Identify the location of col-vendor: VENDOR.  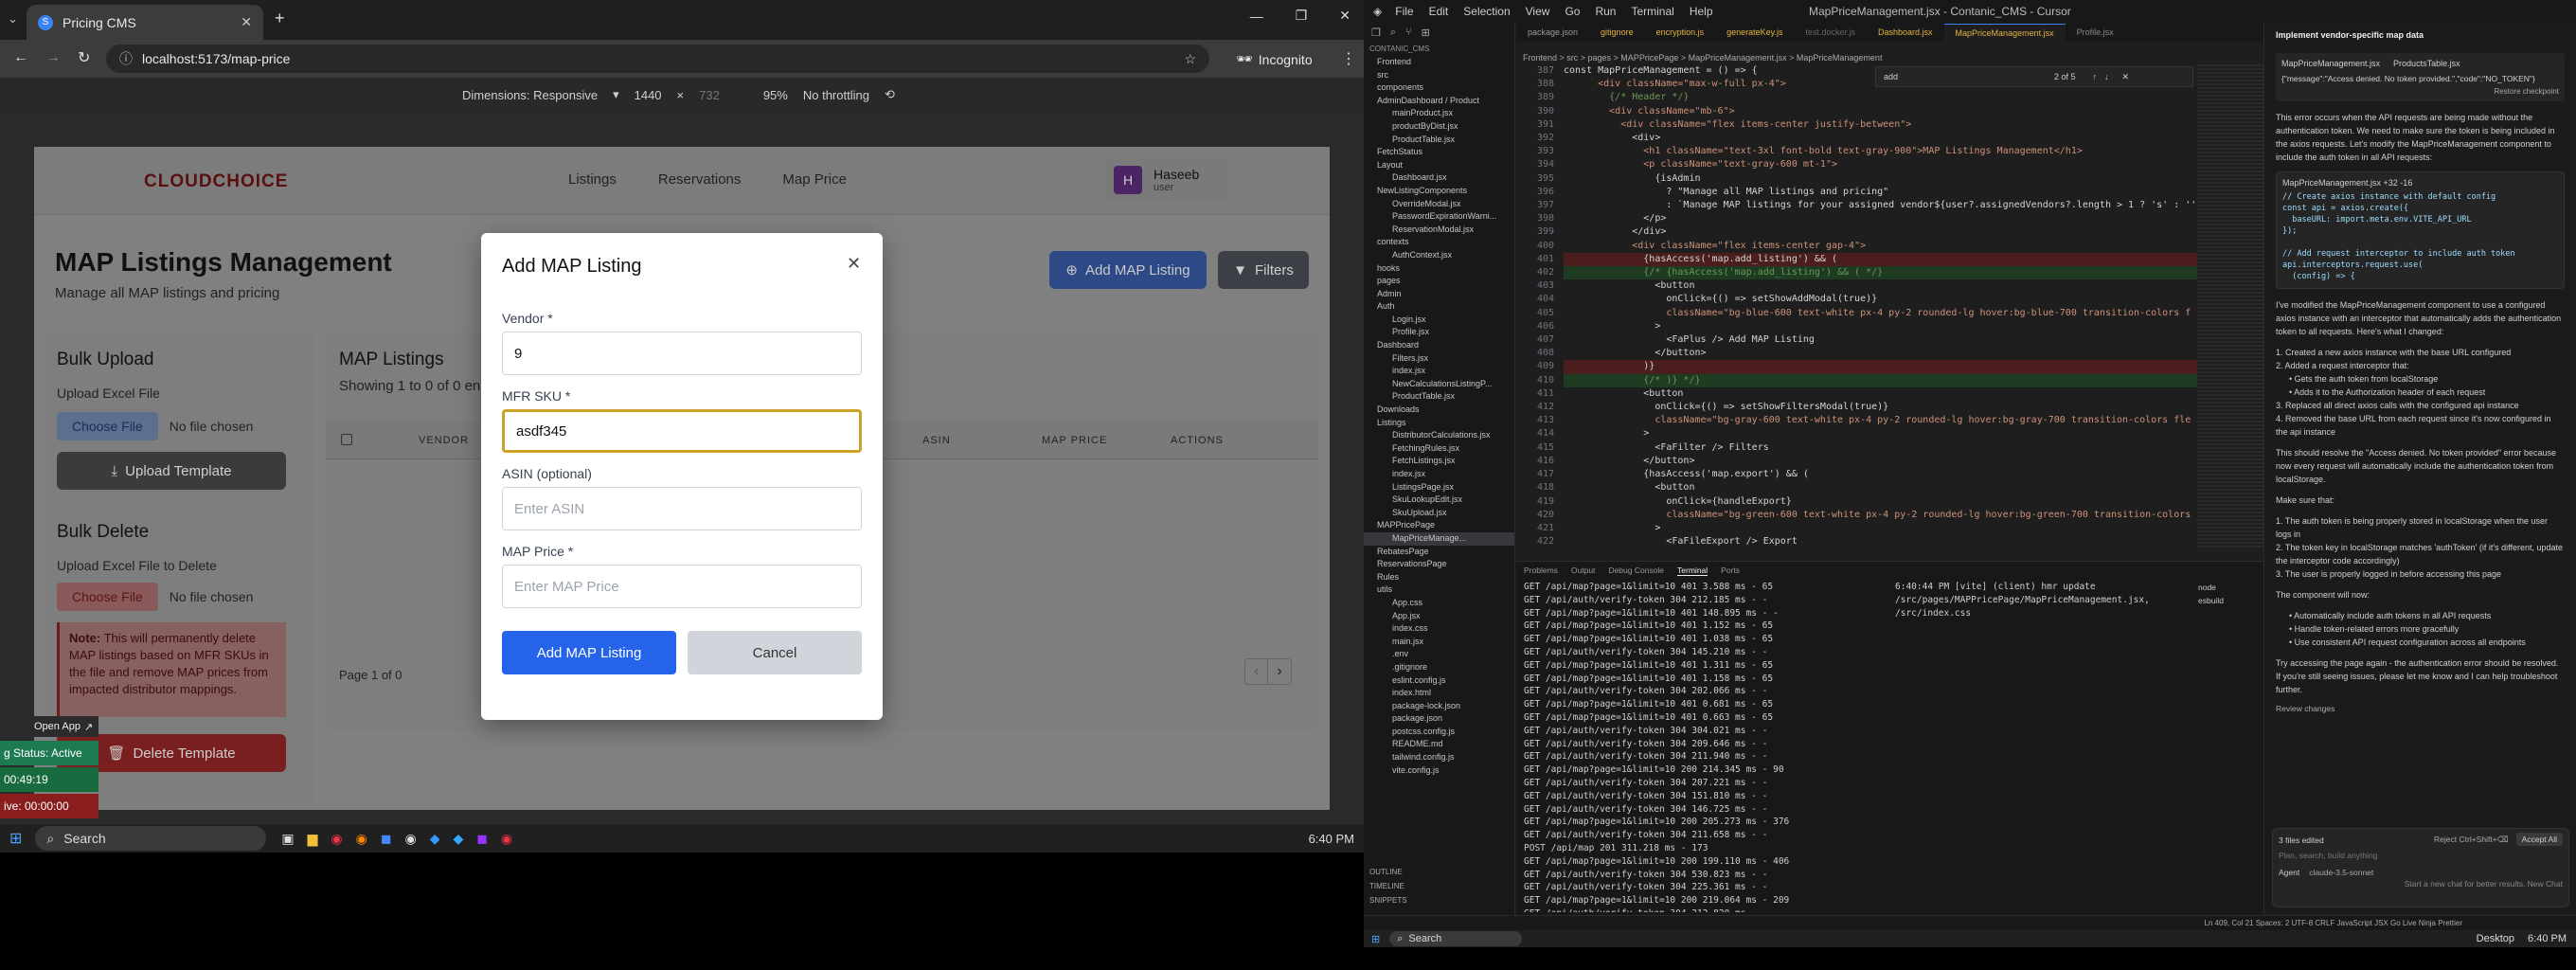
(444, 440).